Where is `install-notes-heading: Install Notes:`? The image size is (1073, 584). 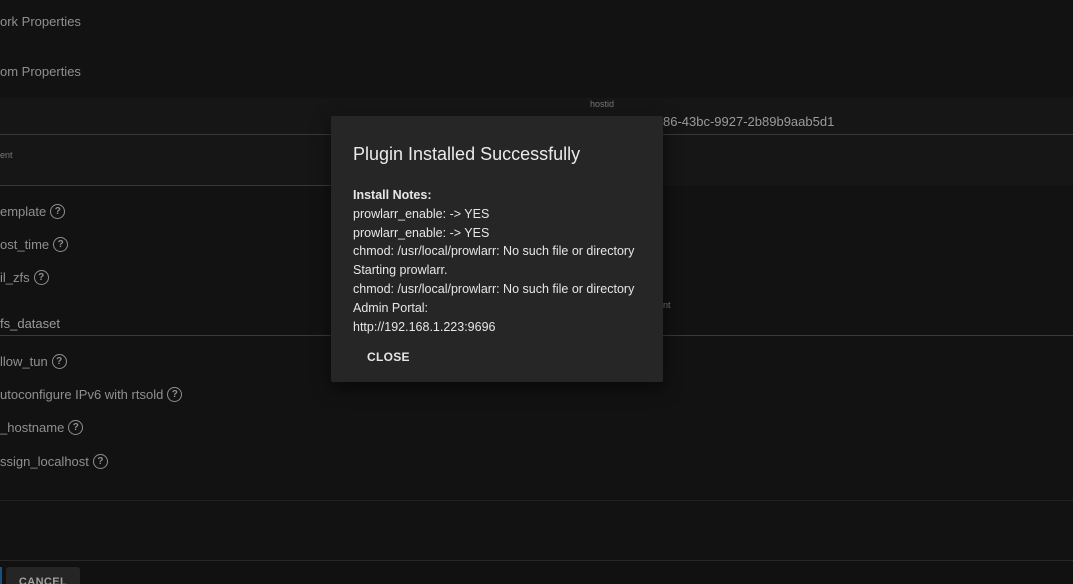
install-notes-heading: Install Notes: is located at coordinates (392, 195).